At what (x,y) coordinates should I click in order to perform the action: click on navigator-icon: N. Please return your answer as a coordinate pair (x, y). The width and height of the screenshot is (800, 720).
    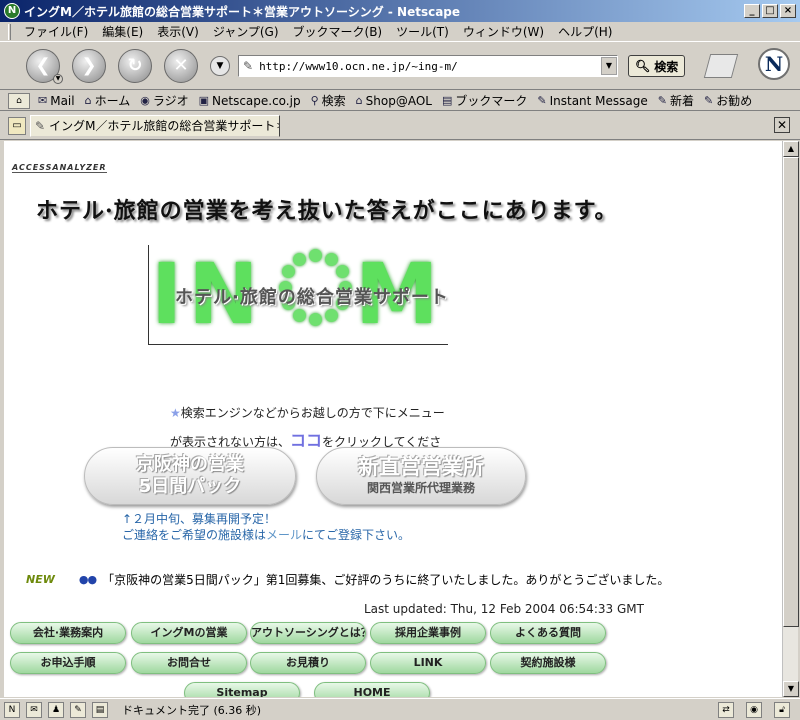
    Looking at the image, I should click on (12, 709).